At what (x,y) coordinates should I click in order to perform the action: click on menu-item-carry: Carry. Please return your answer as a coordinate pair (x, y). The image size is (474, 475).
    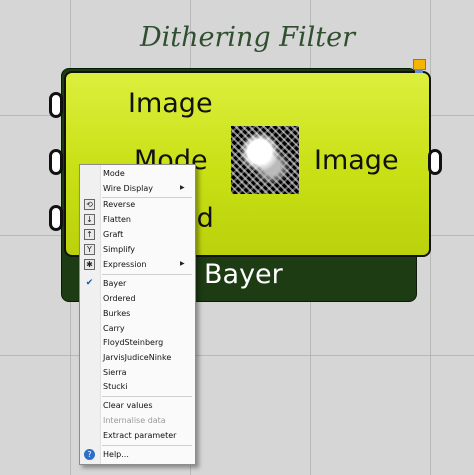
    Looking at the image, I should click on (137, 329).